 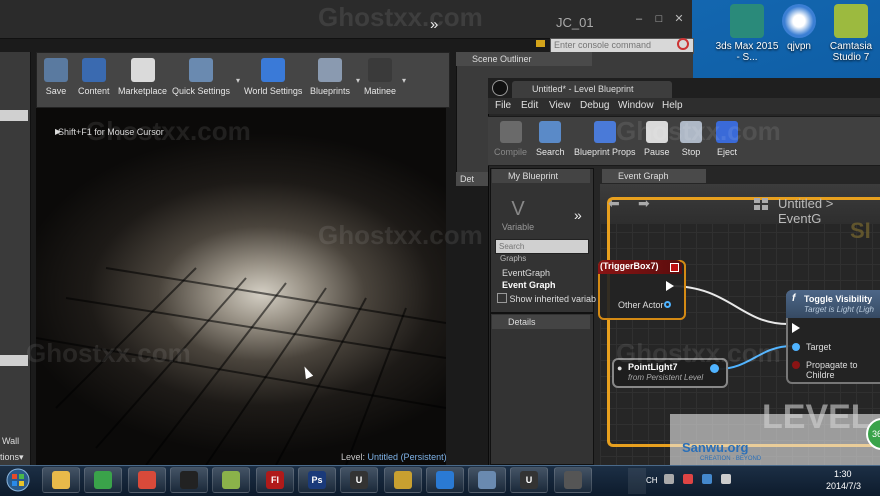 I want to click on exec-out-pin, so click(x=670, y=286).